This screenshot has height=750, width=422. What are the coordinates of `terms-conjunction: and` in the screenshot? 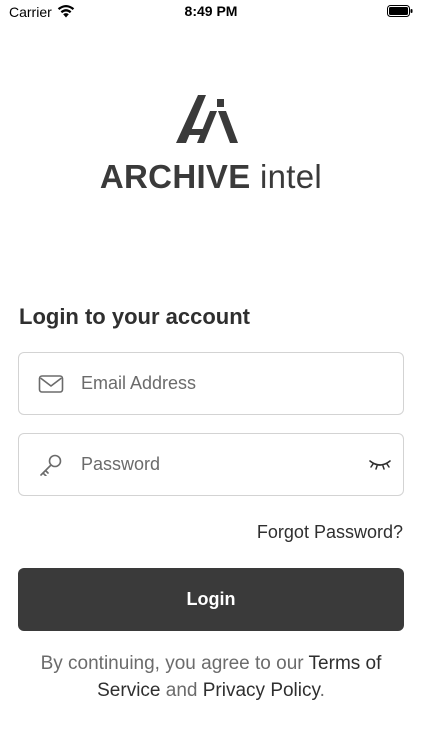 It's located at (181, 690).